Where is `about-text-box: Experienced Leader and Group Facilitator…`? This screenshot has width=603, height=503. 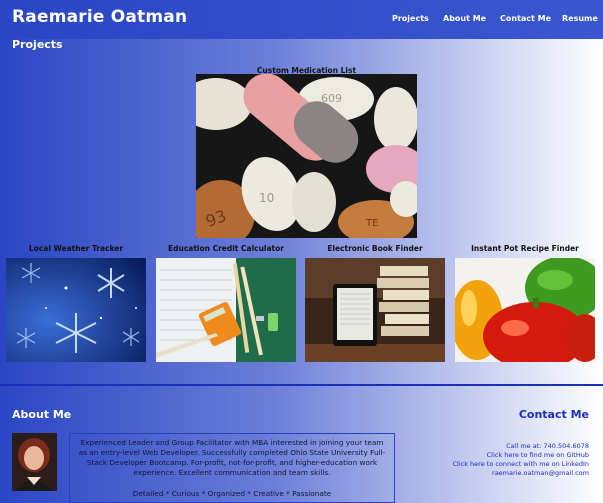
about-text-box: Experienced Leader and Group Facilitator… is located at coordinates (232, 468).